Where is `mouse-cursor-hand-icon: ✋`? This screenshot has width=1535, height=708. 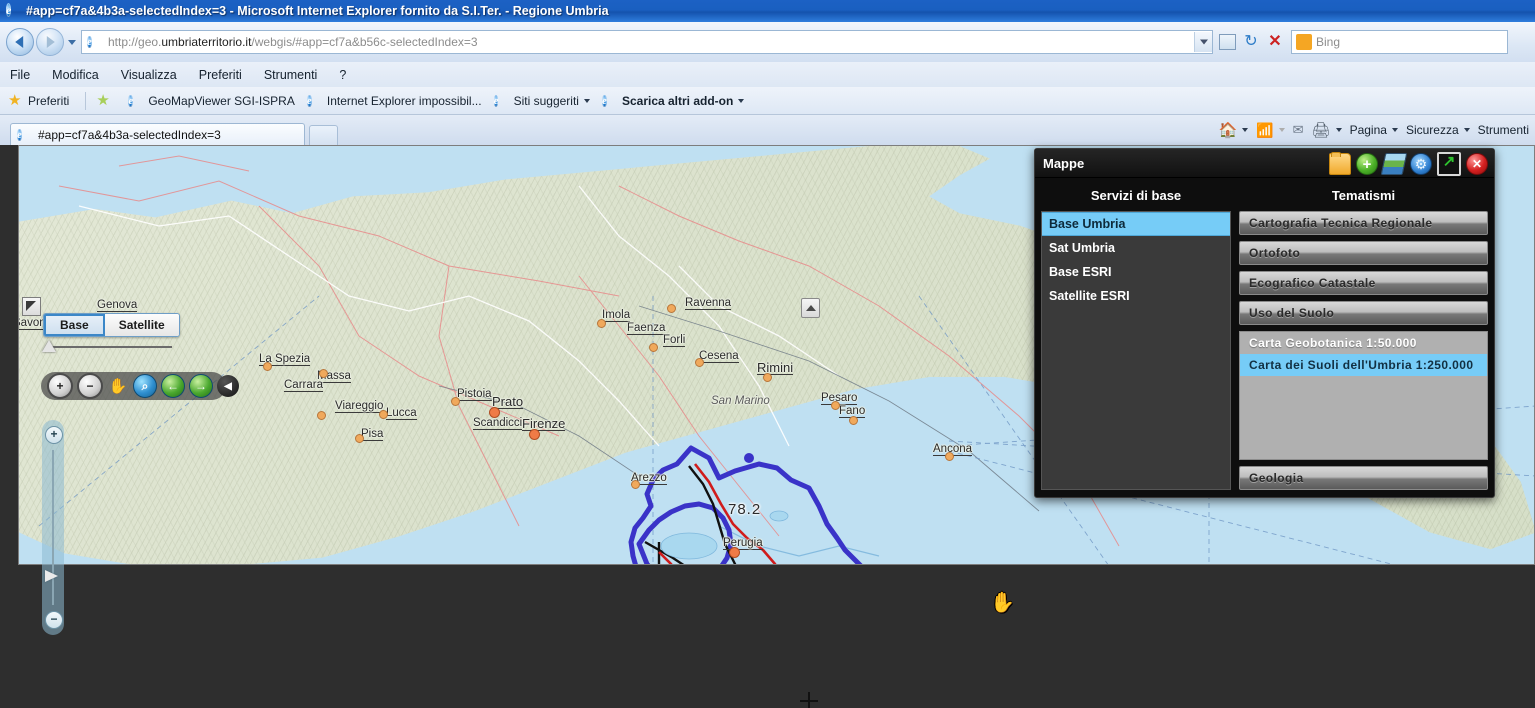
mouse-cursor-hand-icon: ✋ is located at coordinates (1002, 603).